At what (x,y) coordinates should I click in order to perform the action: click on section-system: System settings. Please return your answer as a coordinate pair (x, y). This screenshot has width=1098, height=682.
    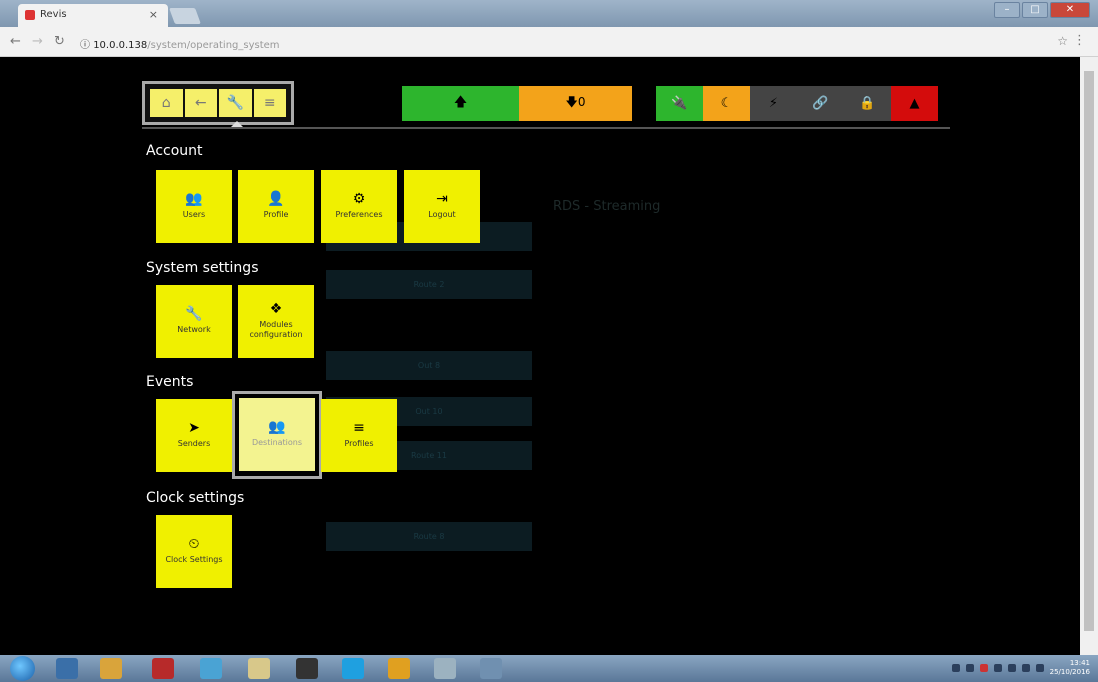
    Looking at the image, I should click on (202, 268).